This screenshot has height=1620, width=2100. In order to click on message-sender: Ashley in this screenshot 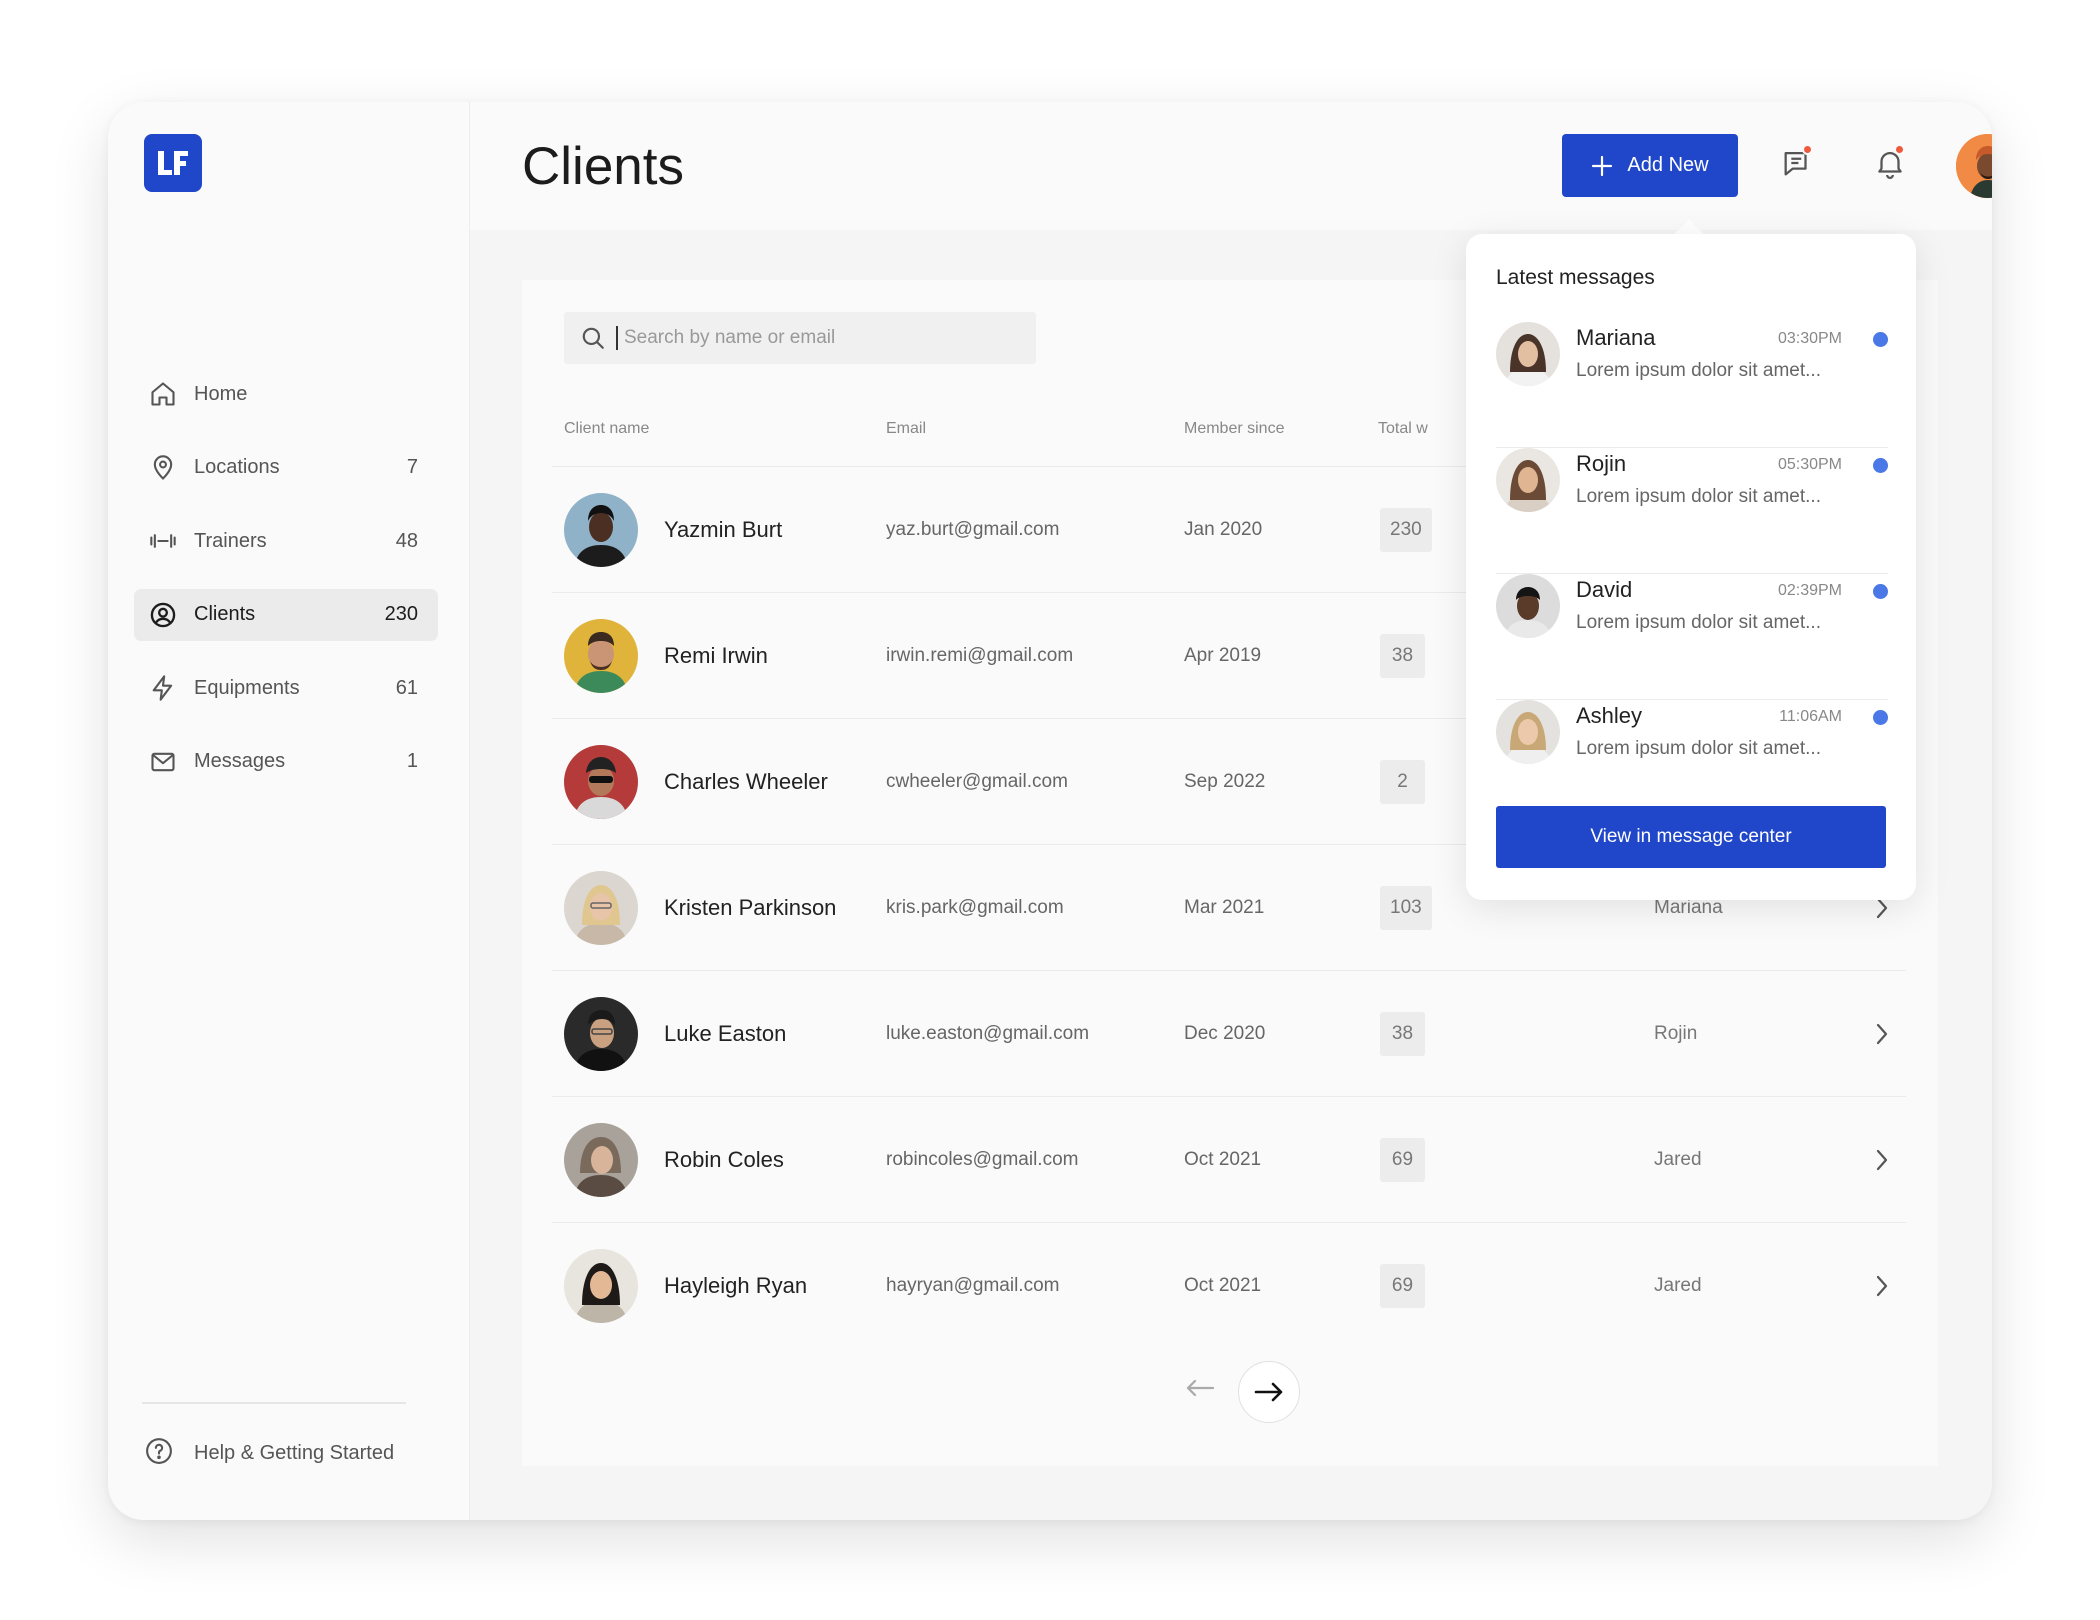, I will do `click(1609, 715)`.